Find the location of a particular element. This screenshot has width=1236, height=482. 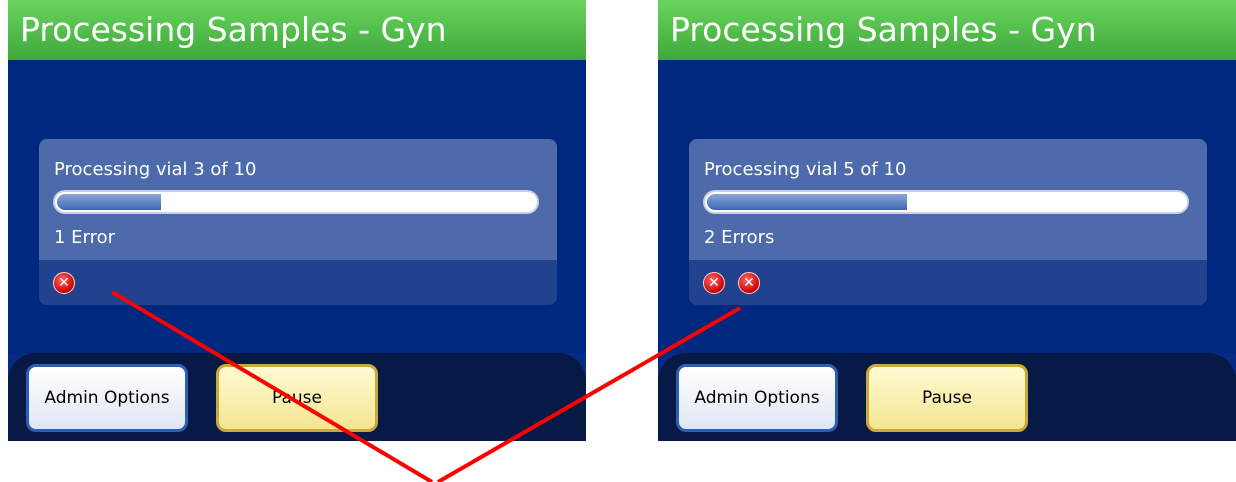

error-count-text: 2 Errors is located at coordinates (739, 237).